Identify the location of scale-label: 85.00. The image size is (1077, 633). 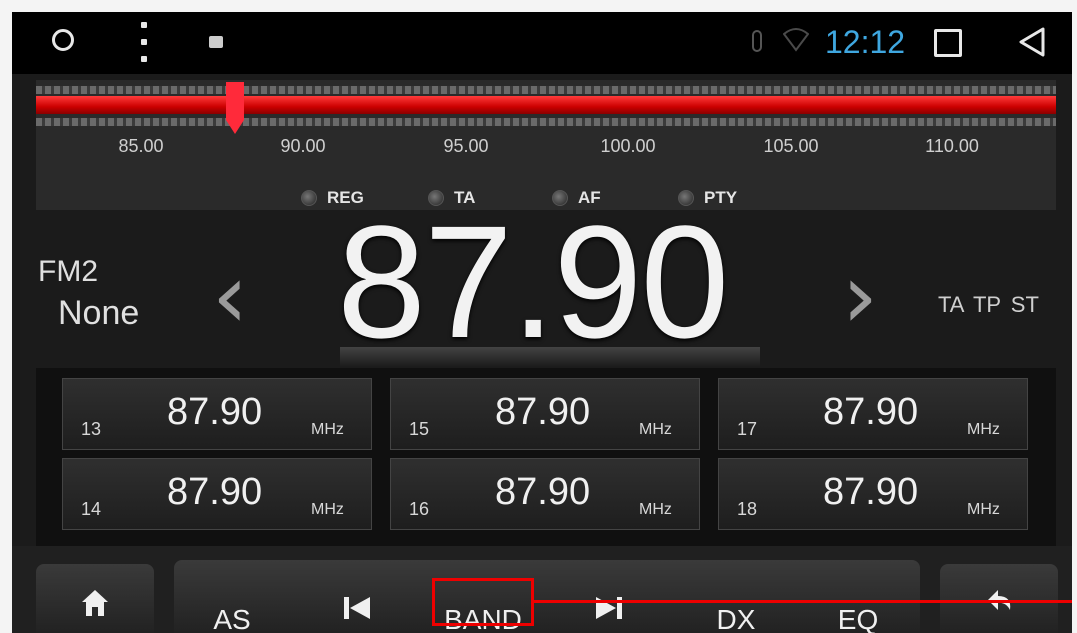
(141, 146).